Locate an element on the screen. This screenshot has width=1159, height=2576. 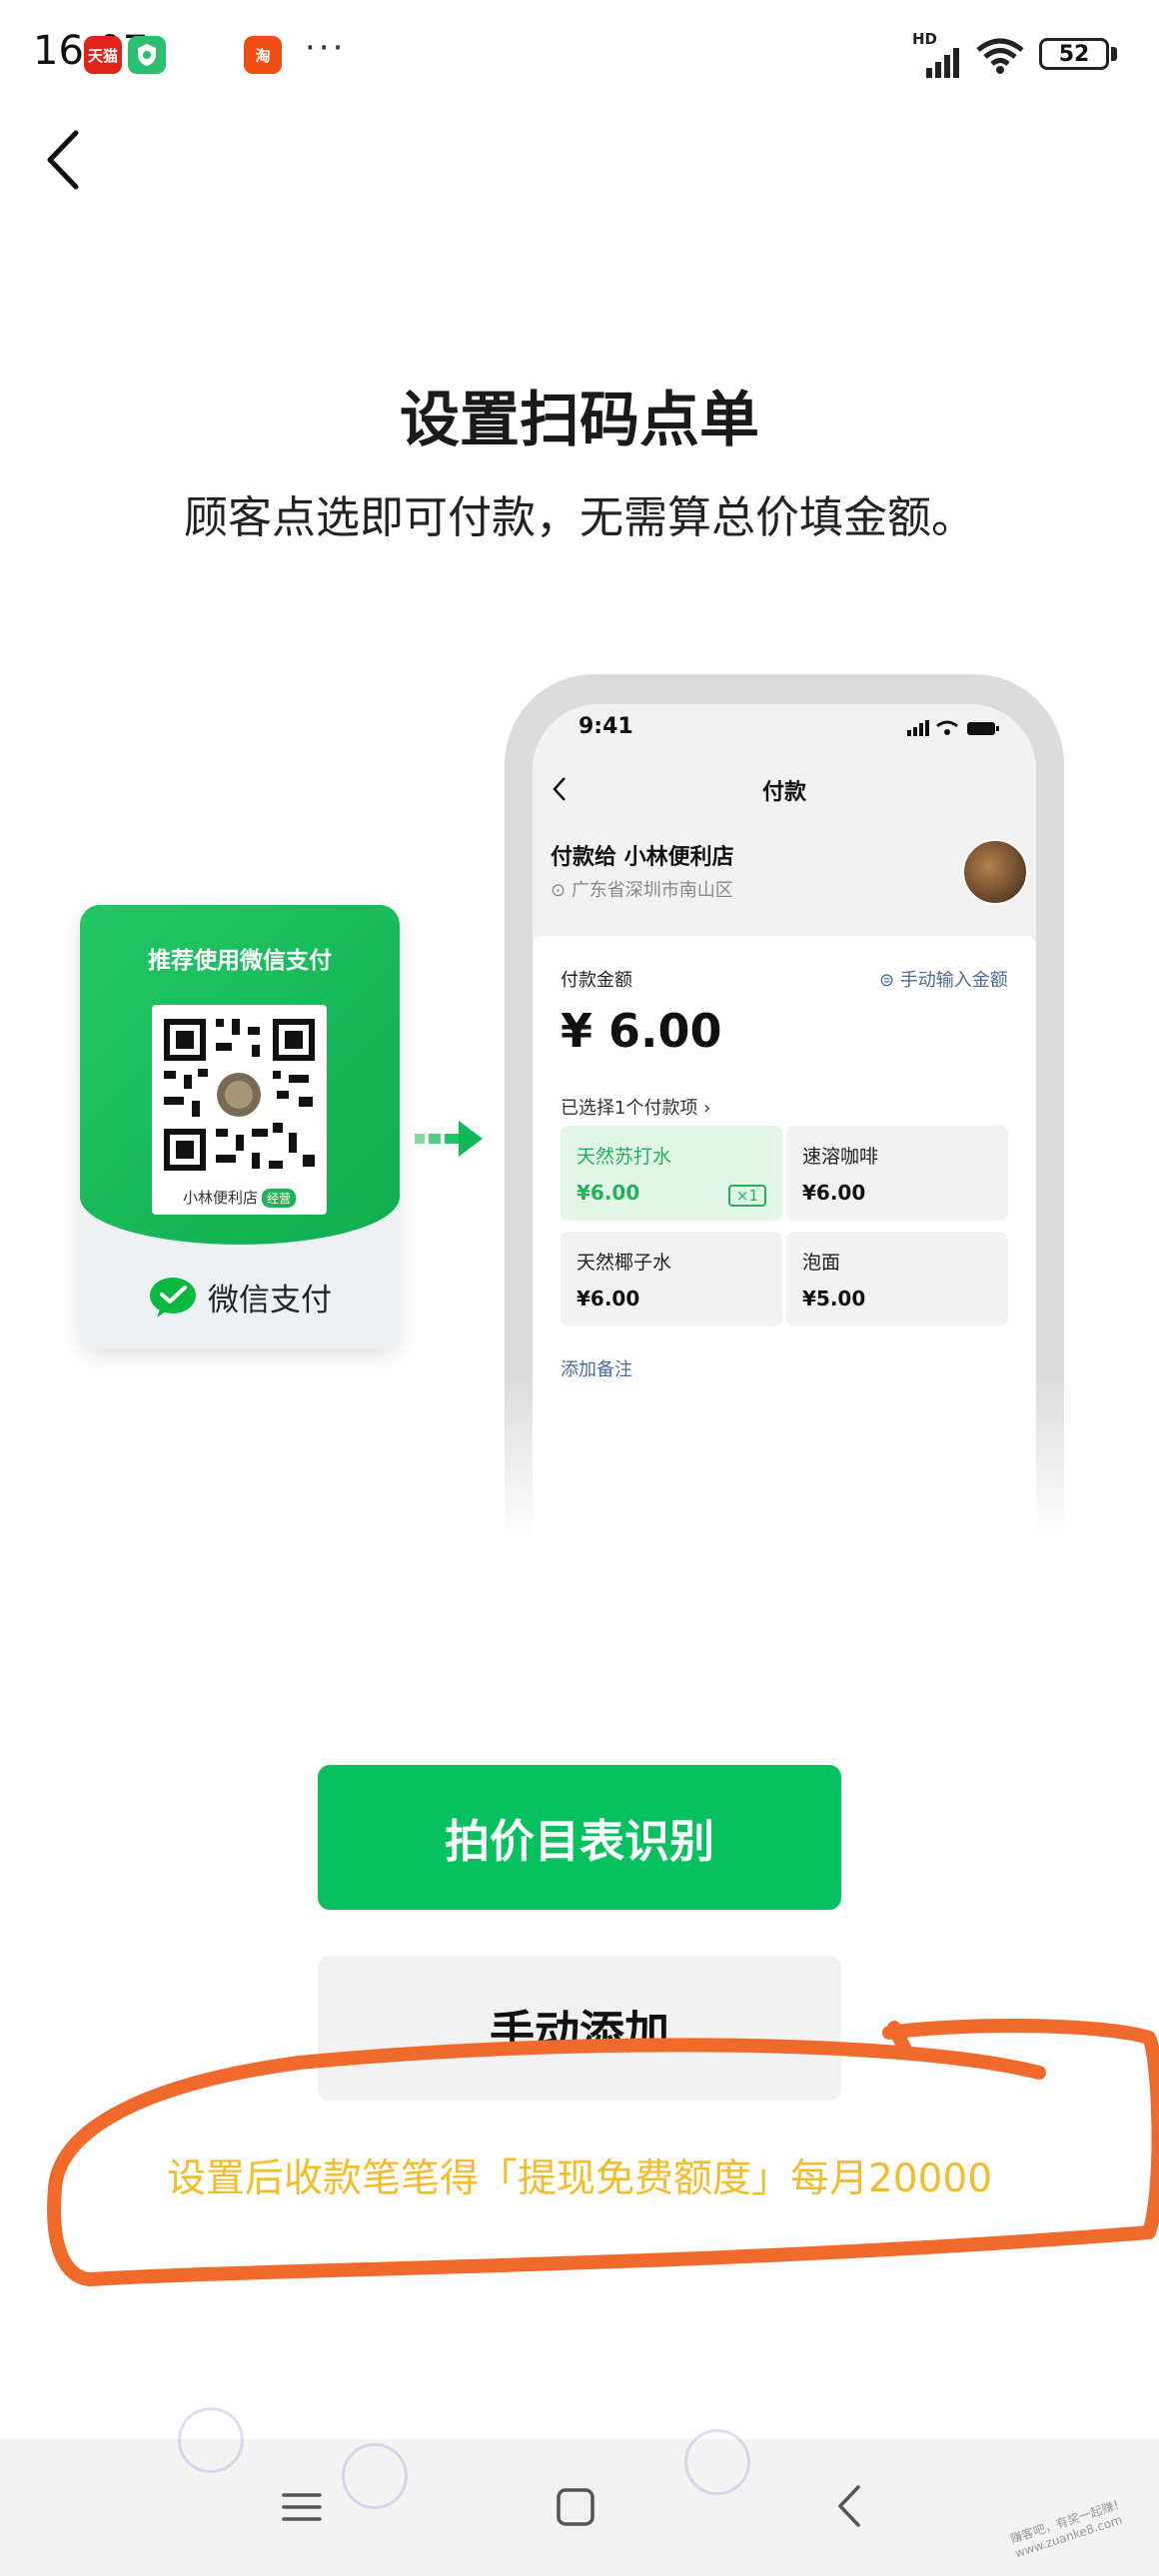
qr-code-icon is located at coordinates (240, 1095).